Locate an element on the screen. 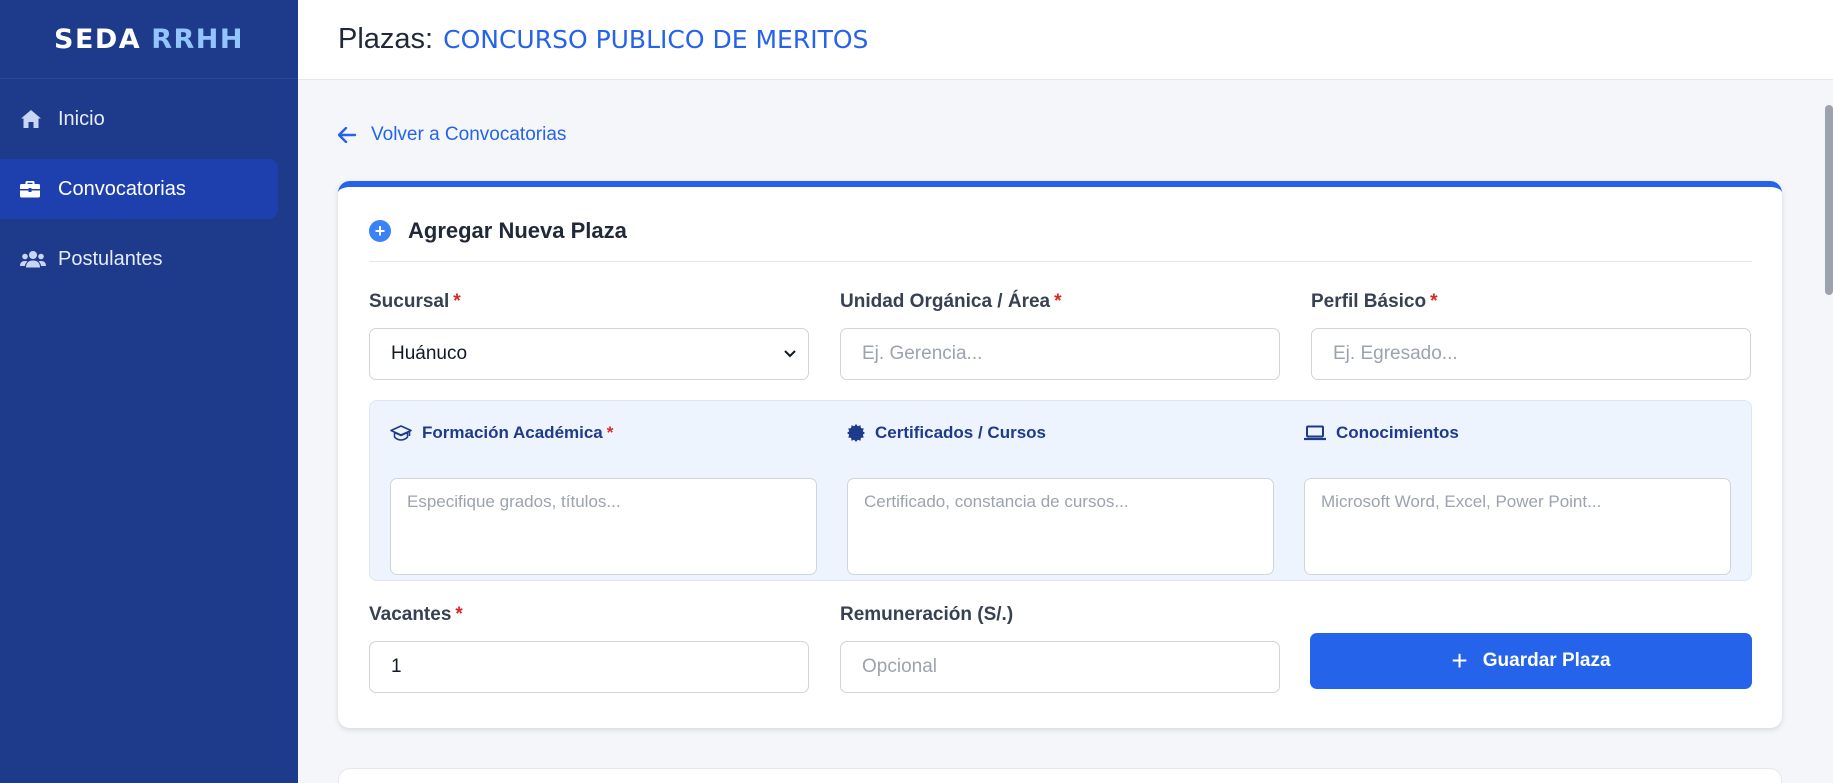 This screenshot has height=783, width=1833. sucursal-select: Huánuco is located at coordinates (589, 354).